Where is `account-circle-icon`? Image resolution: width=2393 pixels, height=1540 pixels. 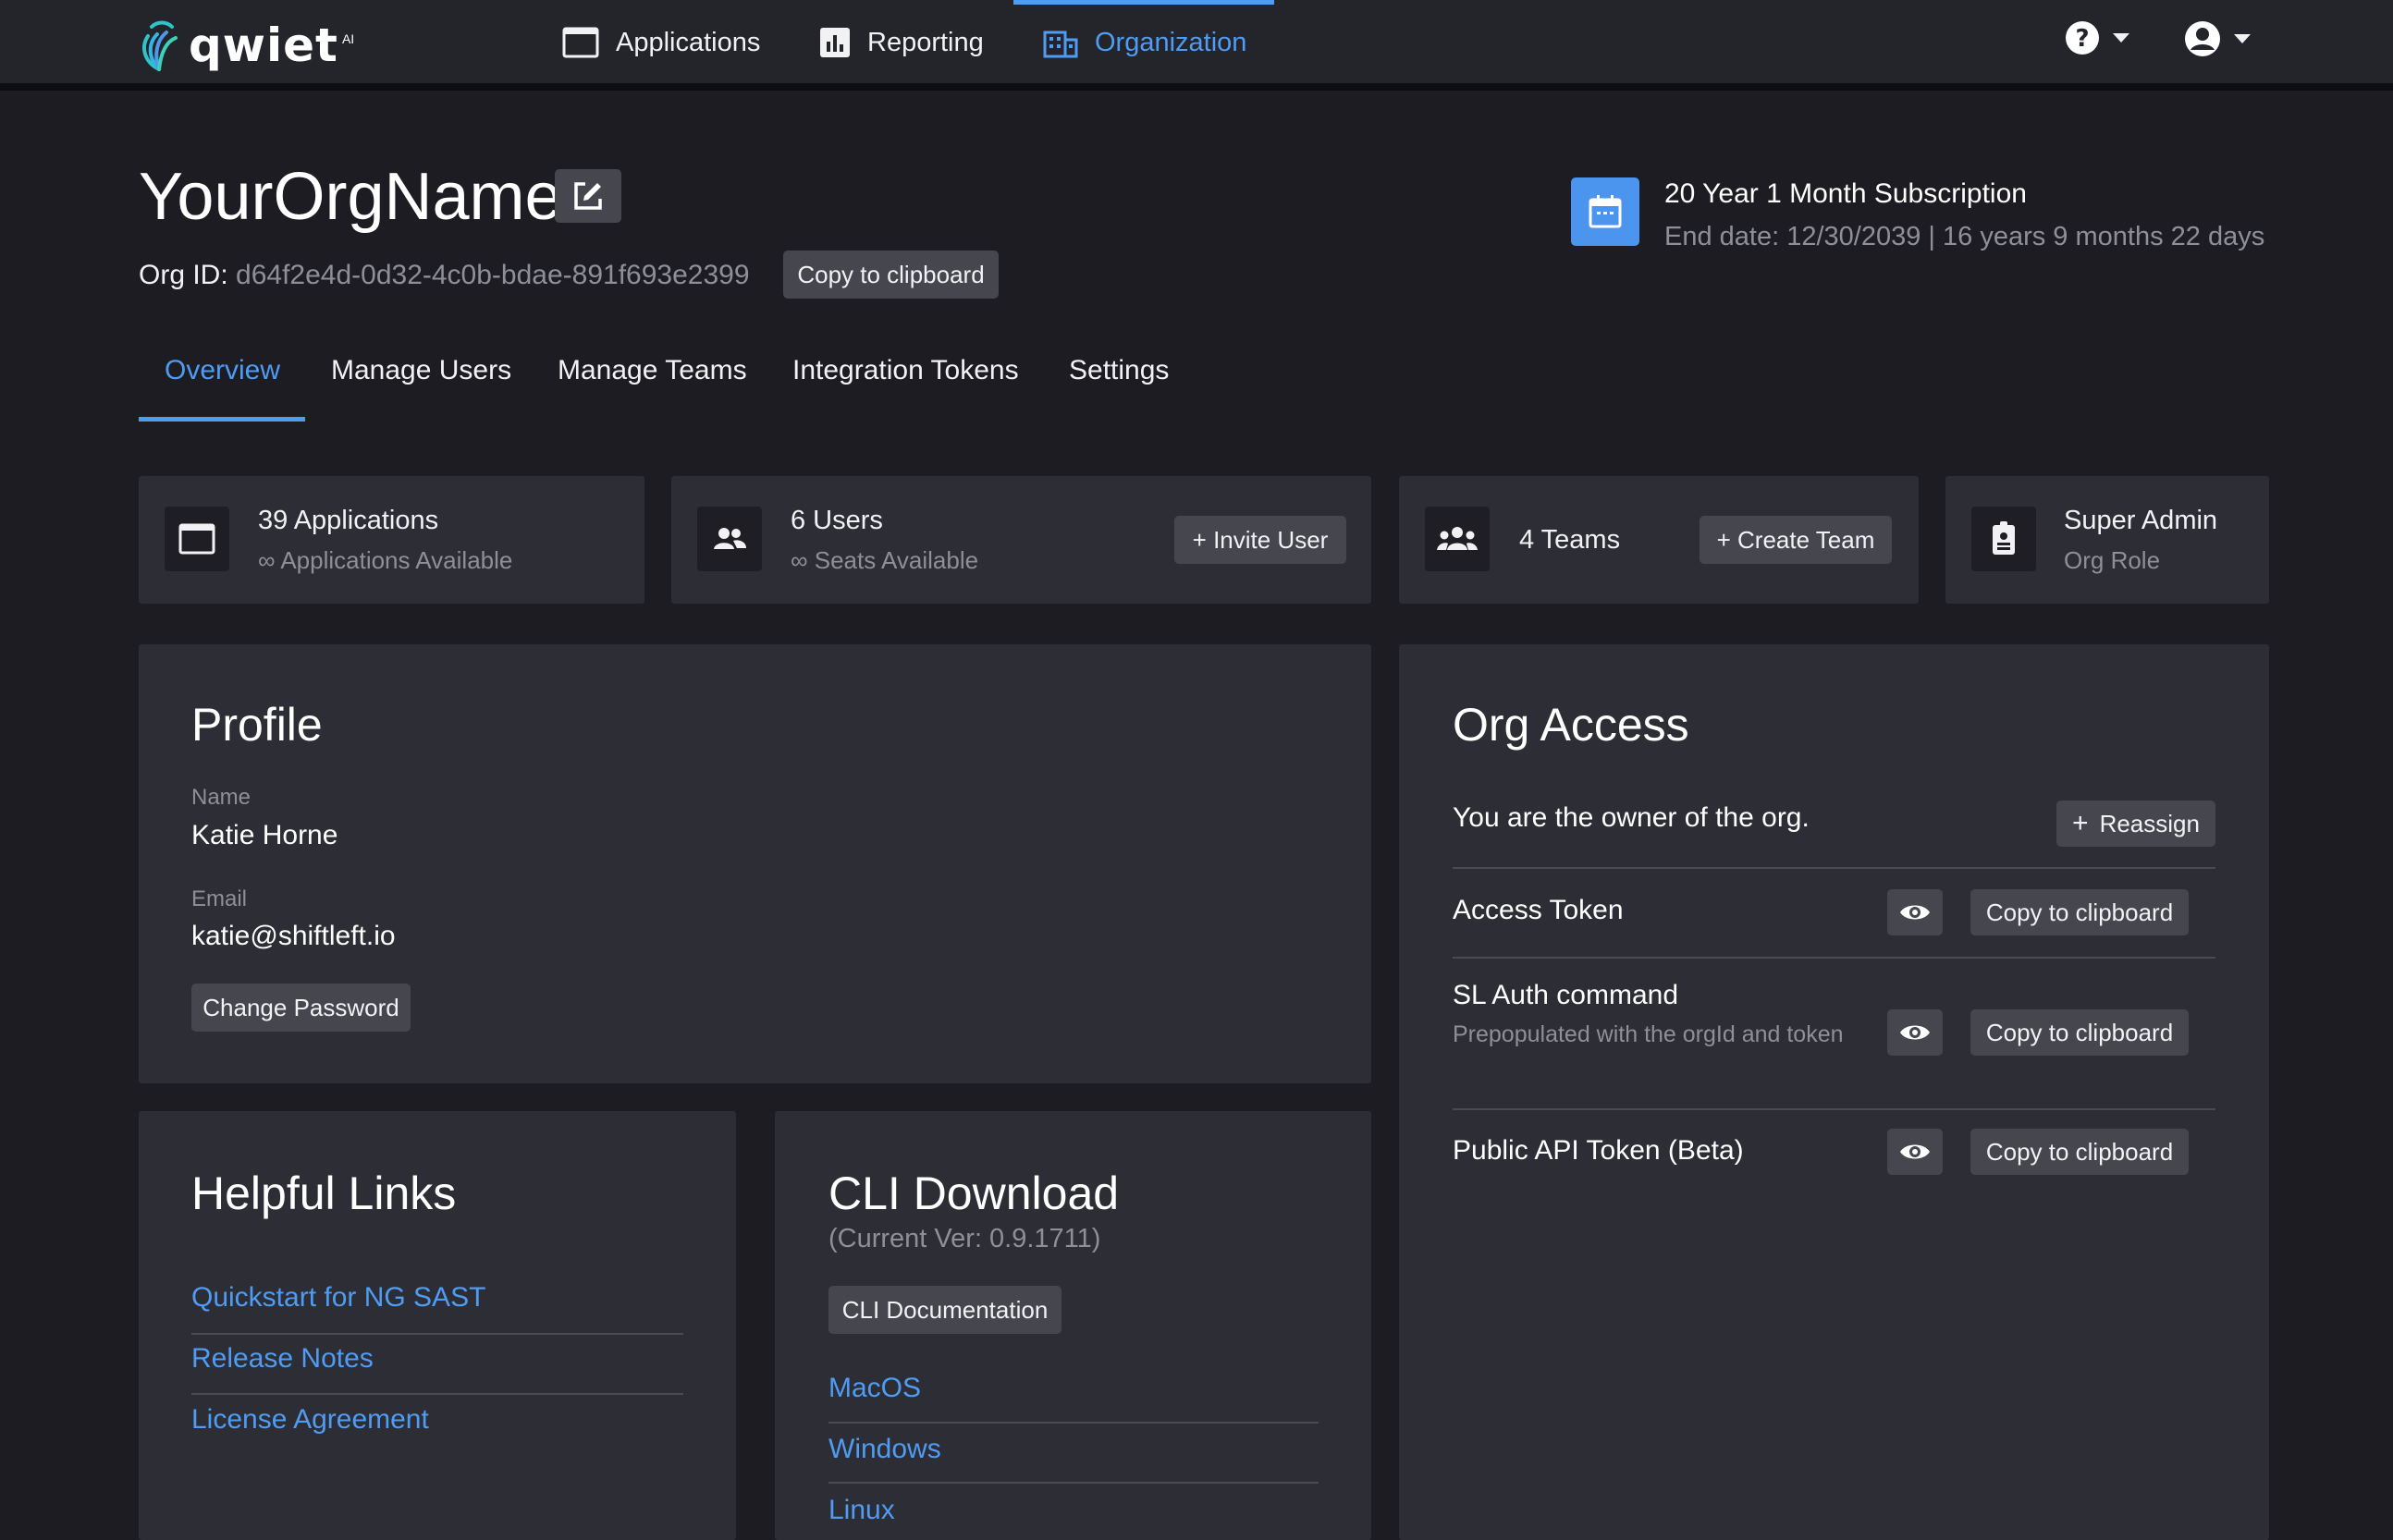
account-circle-icon is located at coordinates (2202, 38).